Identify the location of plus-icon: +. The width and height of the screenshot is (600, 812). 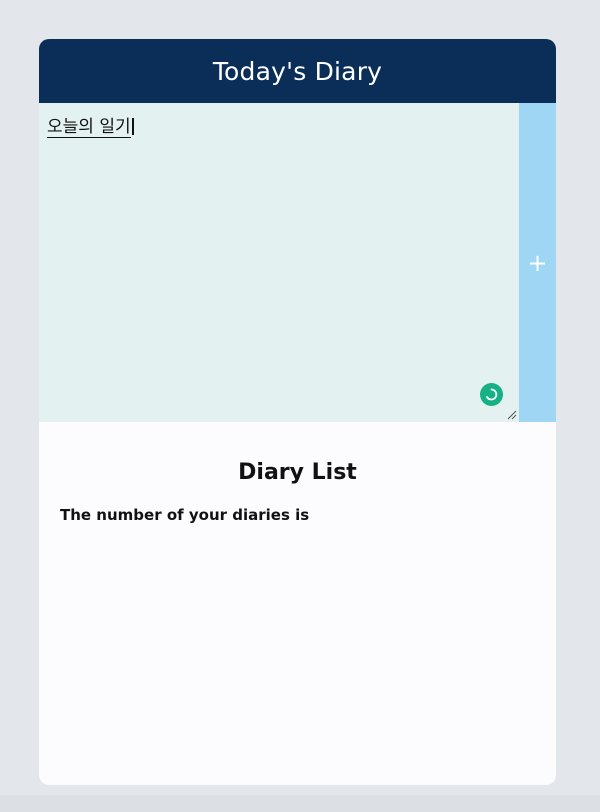
(537, 262).